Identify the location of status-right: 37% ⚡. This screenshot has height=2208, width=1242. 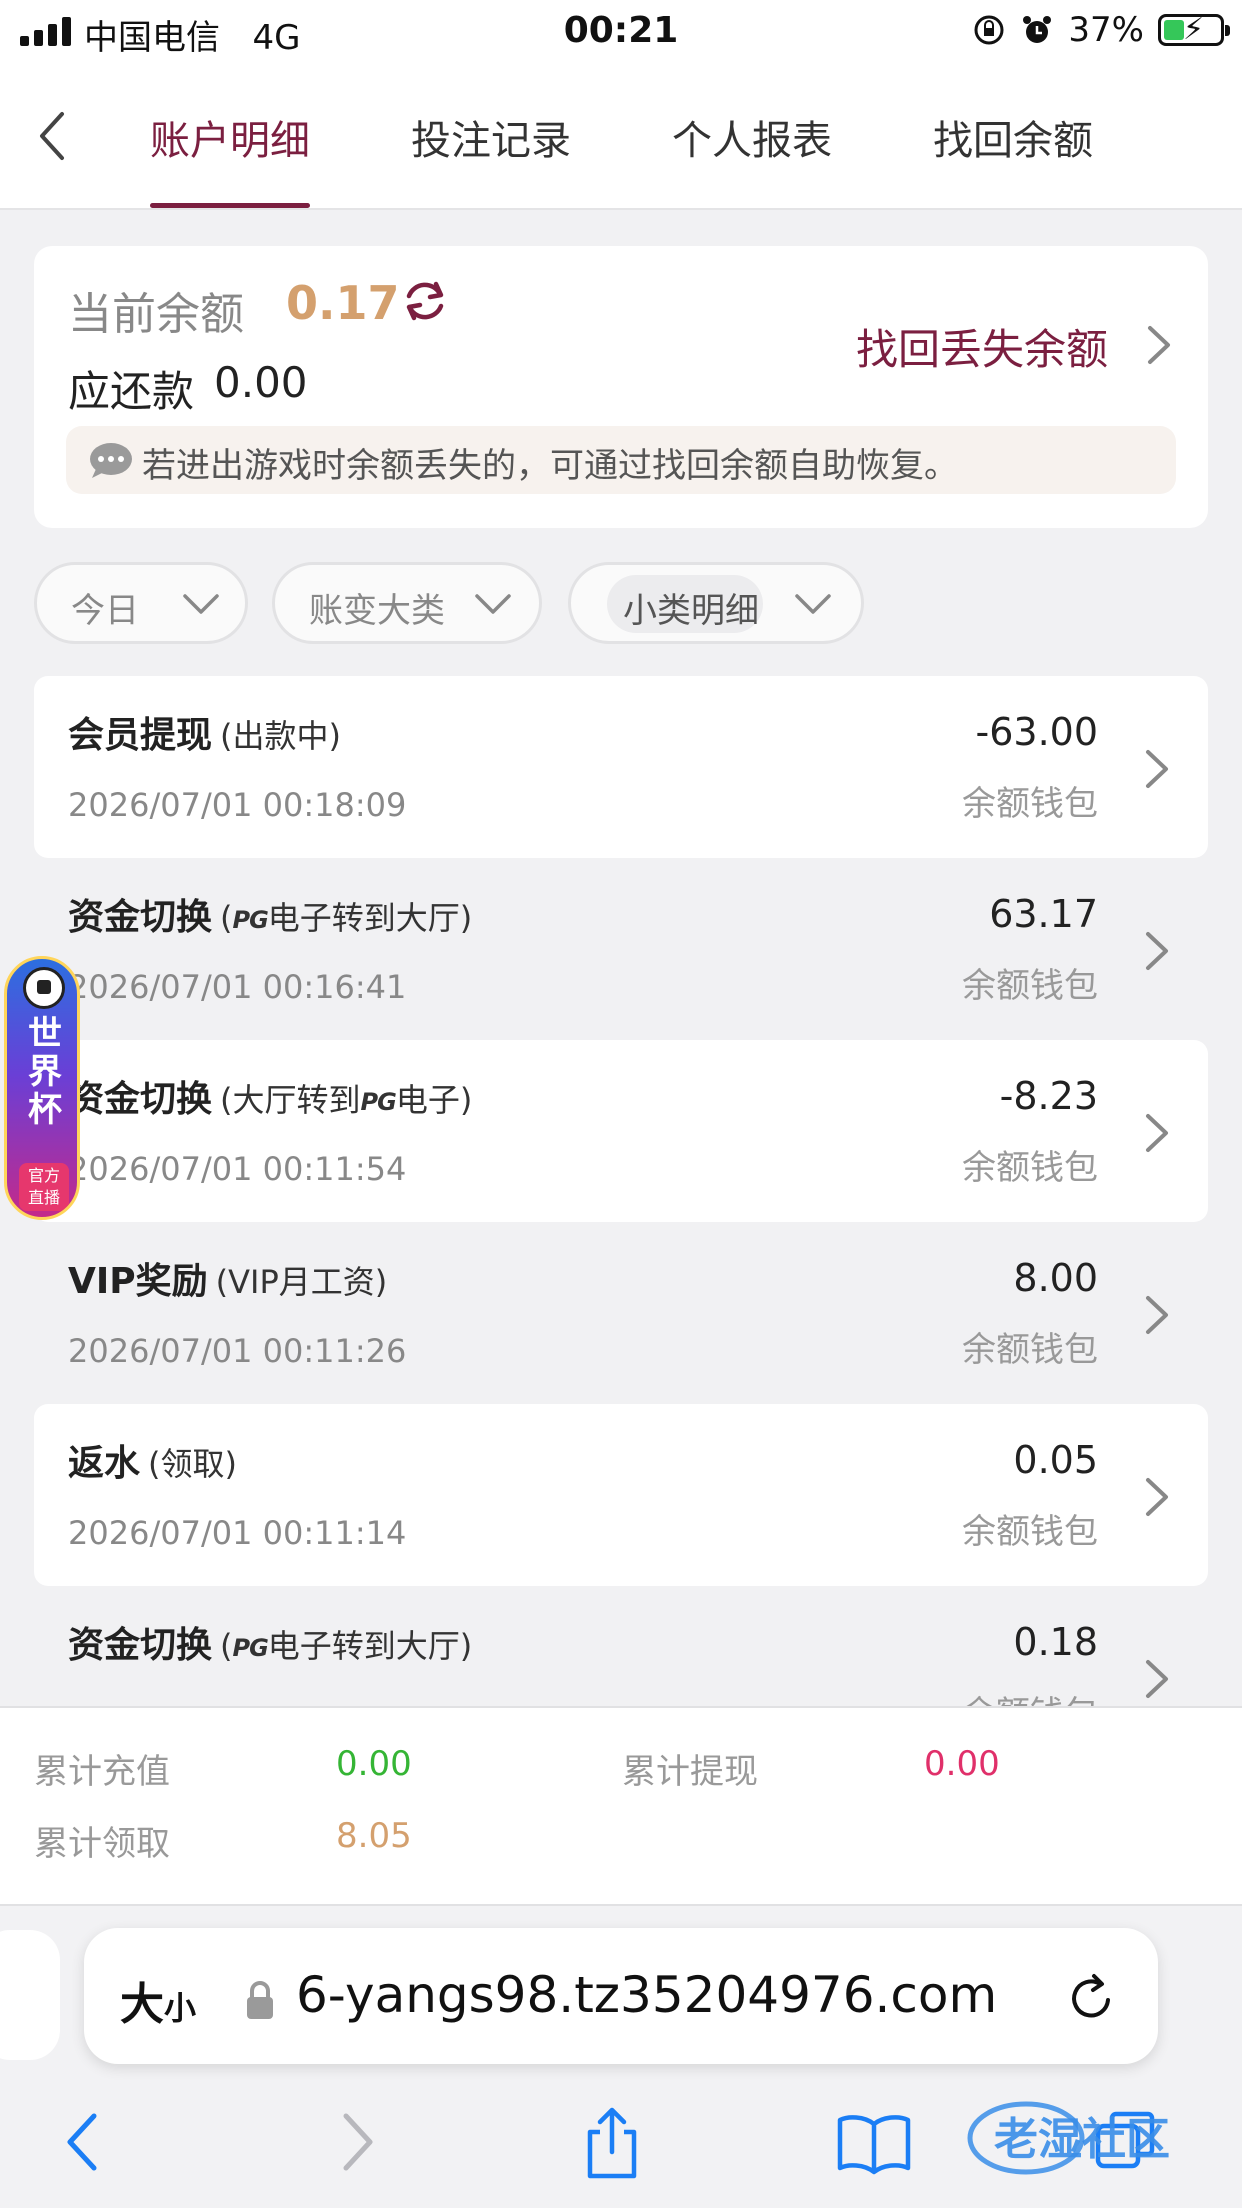
(1101, 30).